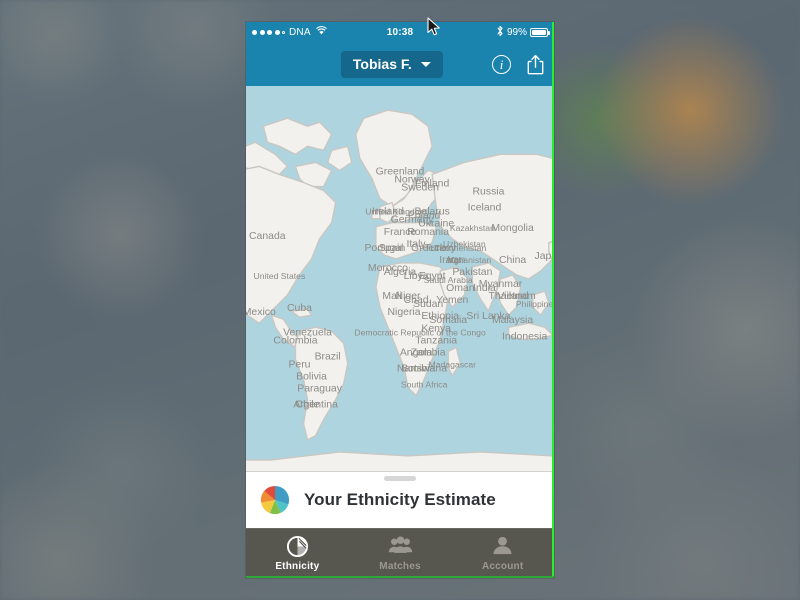 This screenshot has width=800, height=600. What do you see at coordinates (400, 32) in the screenshot?
I see `status-bar: DNA 10:38 99%` at bounding box center [400, 32].